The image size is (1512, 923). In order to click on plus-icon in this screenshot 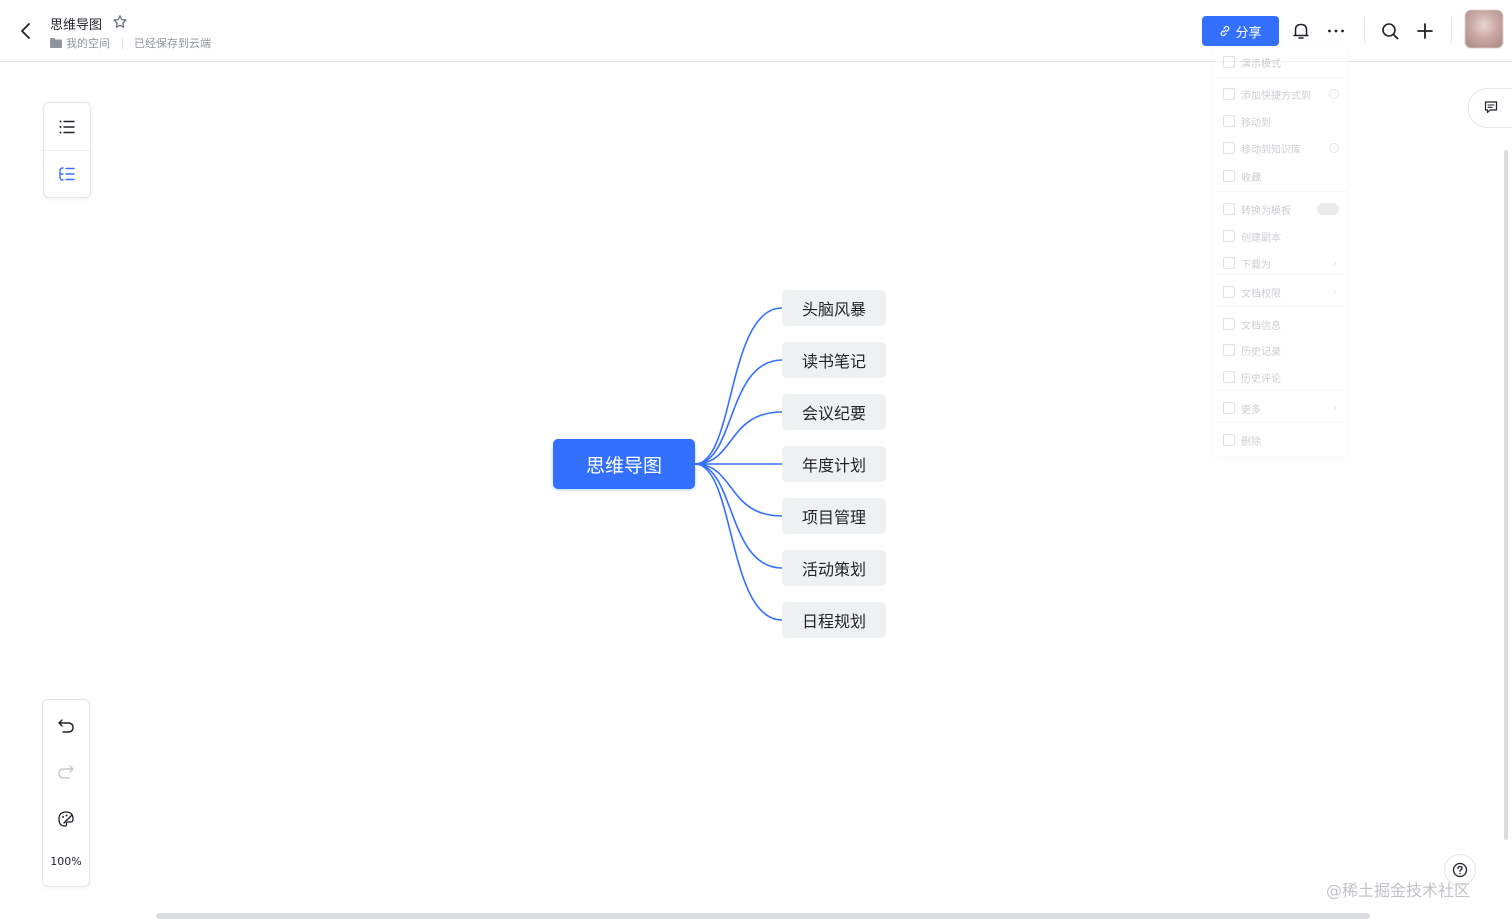, I will do `click(1425, 31)`.